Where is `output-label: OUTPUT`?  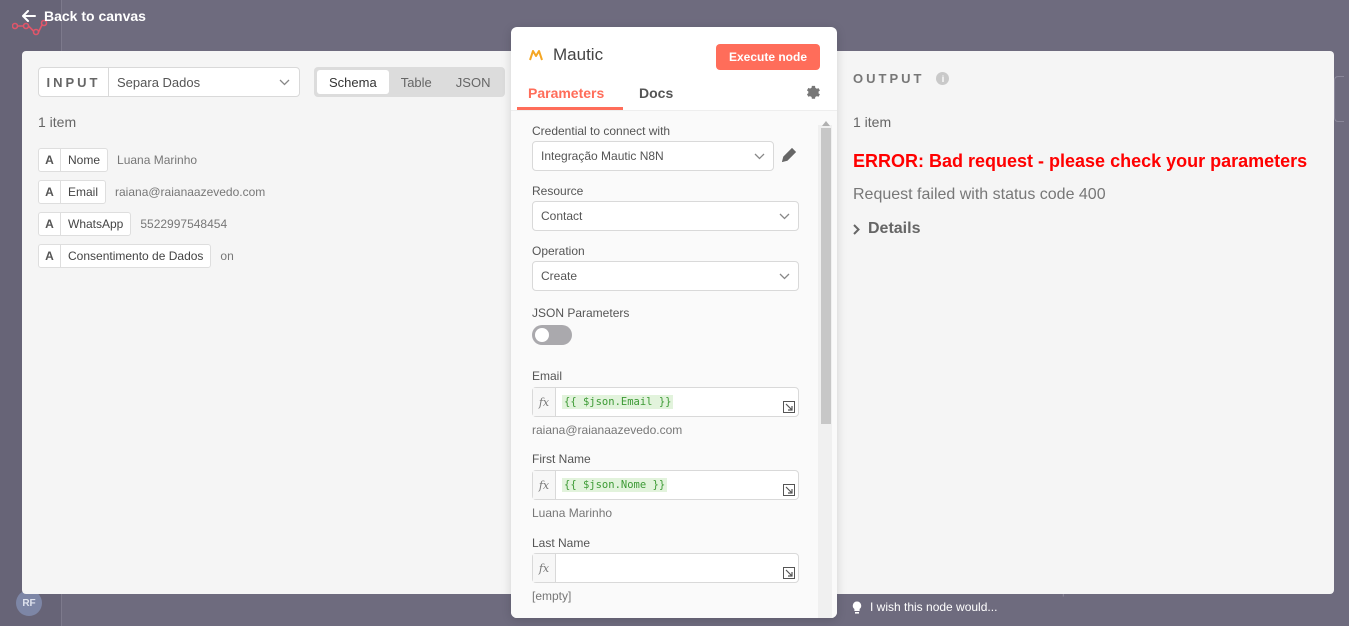 output-label: OUTPUT is located at coordinates (889, 78).